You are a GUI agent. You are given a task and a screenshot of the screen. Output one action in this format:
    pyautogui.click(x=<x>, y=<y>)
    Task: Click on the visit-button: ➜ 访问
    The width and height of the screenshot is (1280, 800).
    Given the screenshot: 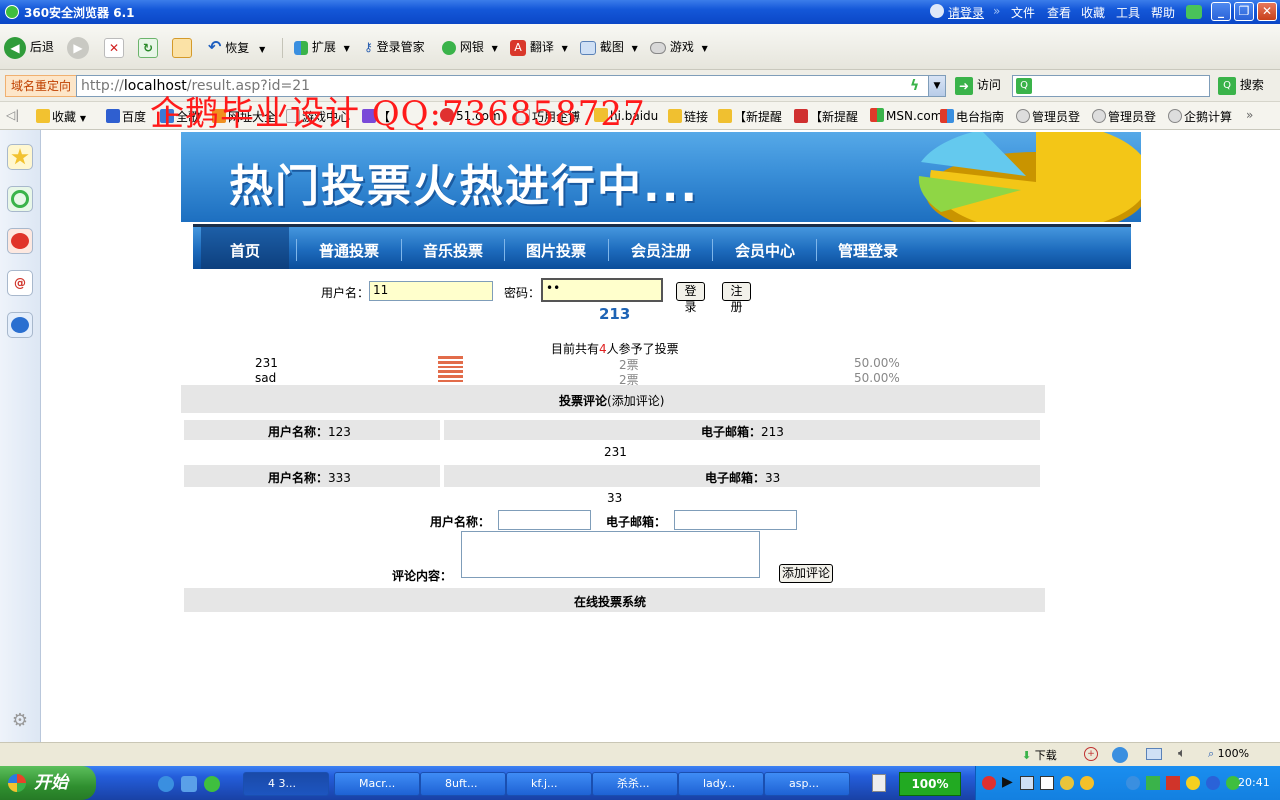 What is the action you would take?
    pyautogui.click(x=978, y=85)
    